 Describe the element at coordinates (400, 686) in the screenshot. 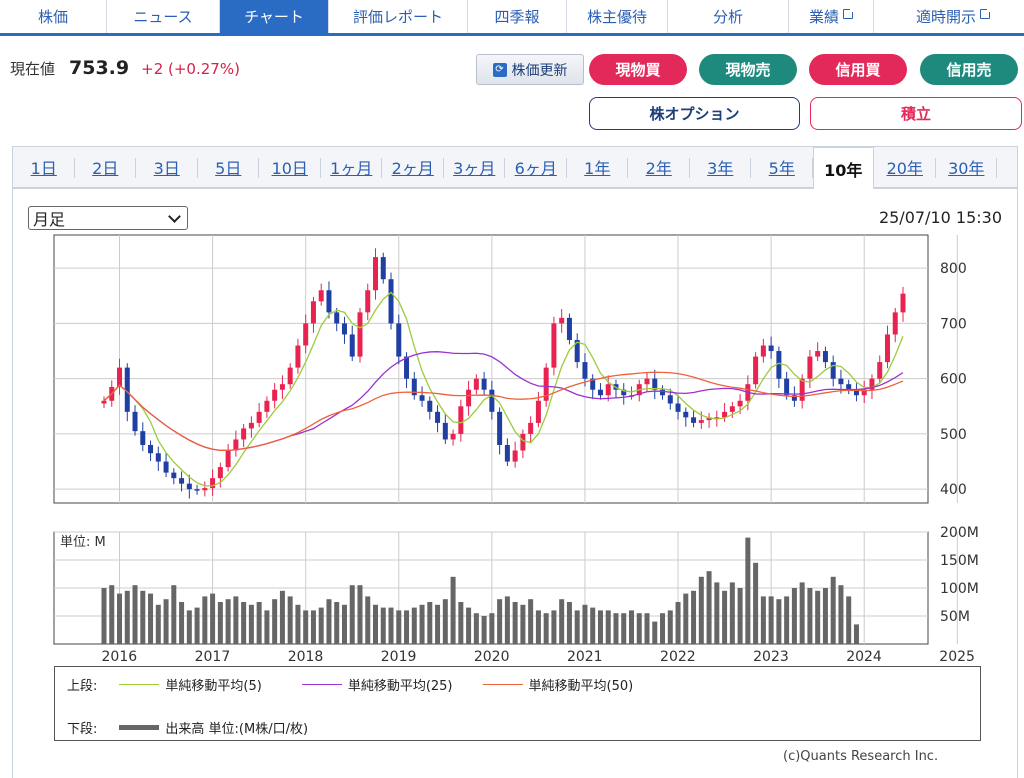

I see `legend-ma25-label: 単純移動平均(25)` at that location.